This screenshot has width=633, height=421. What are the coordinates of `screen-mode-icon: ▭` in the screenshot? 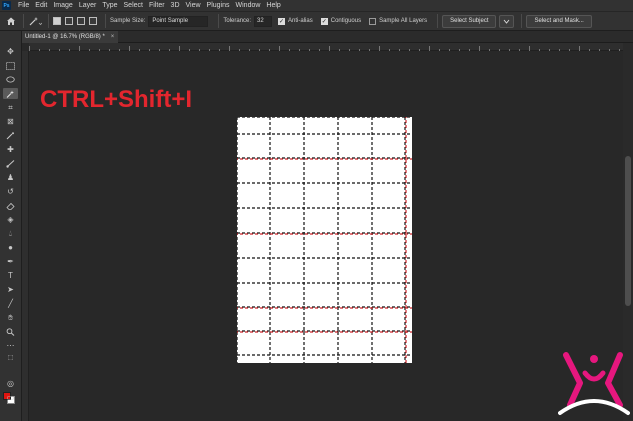 It's located at (10, 397).